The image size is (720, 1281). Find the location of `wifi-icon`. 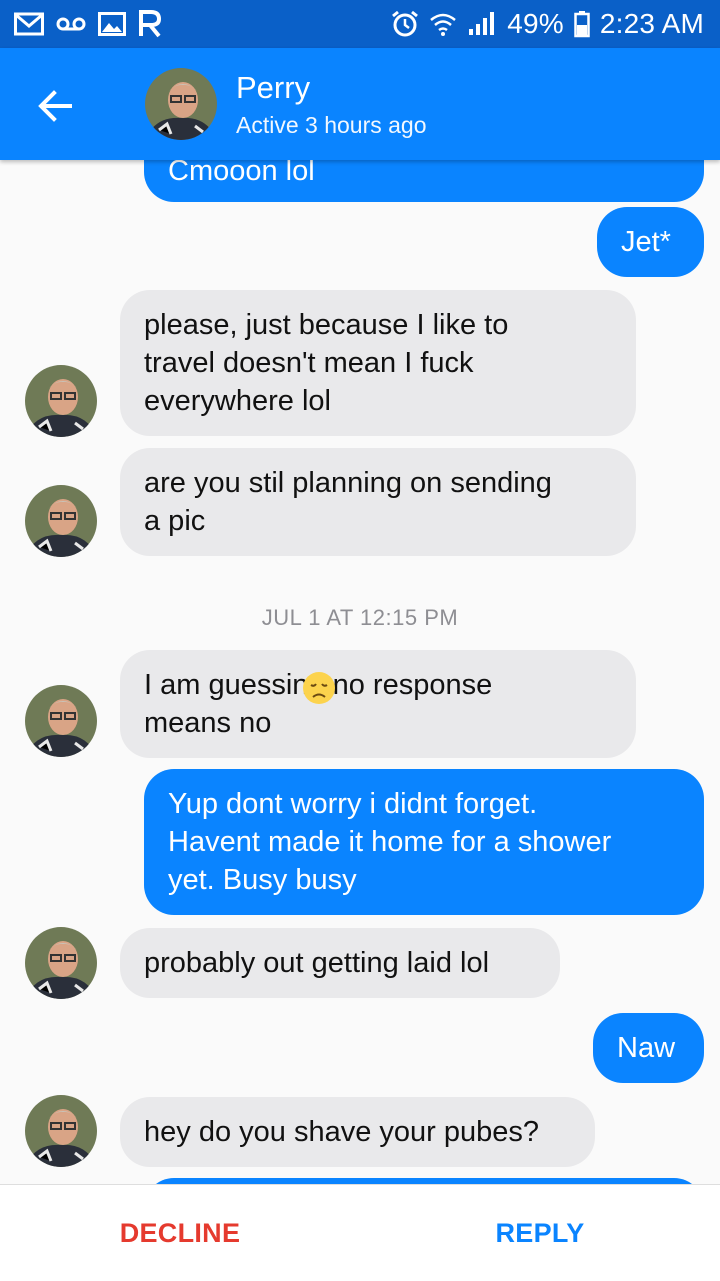

wifi-icon is located at coordinates (443, 24).